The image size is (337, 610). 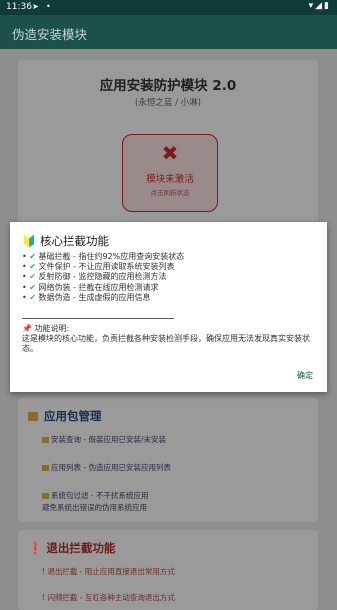 I want to click on note-heading: 功能说明:, so click(x=52, y=328).